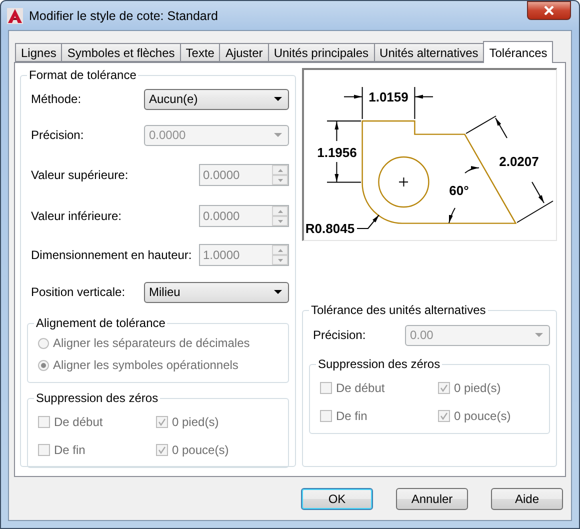  What do you see at coordinates (519, 161) in the screenshot?
I see `dimension-text: 2.0207` at bounding box center [519, 161].